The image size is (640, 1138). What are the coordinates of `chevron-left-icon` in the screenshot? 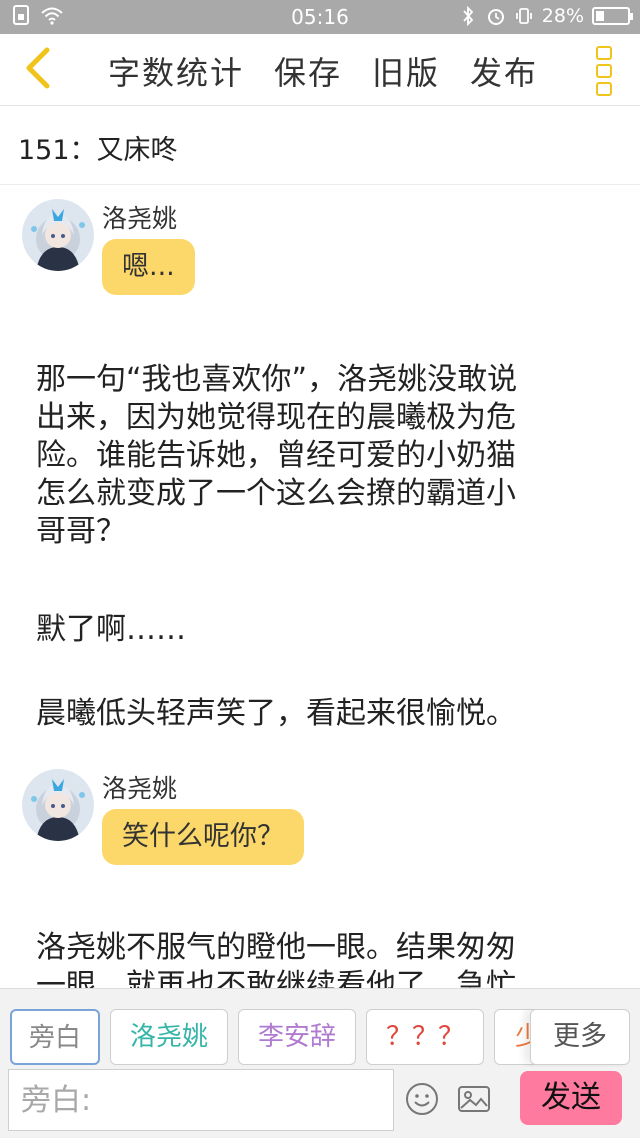 It's located at (37, 70).